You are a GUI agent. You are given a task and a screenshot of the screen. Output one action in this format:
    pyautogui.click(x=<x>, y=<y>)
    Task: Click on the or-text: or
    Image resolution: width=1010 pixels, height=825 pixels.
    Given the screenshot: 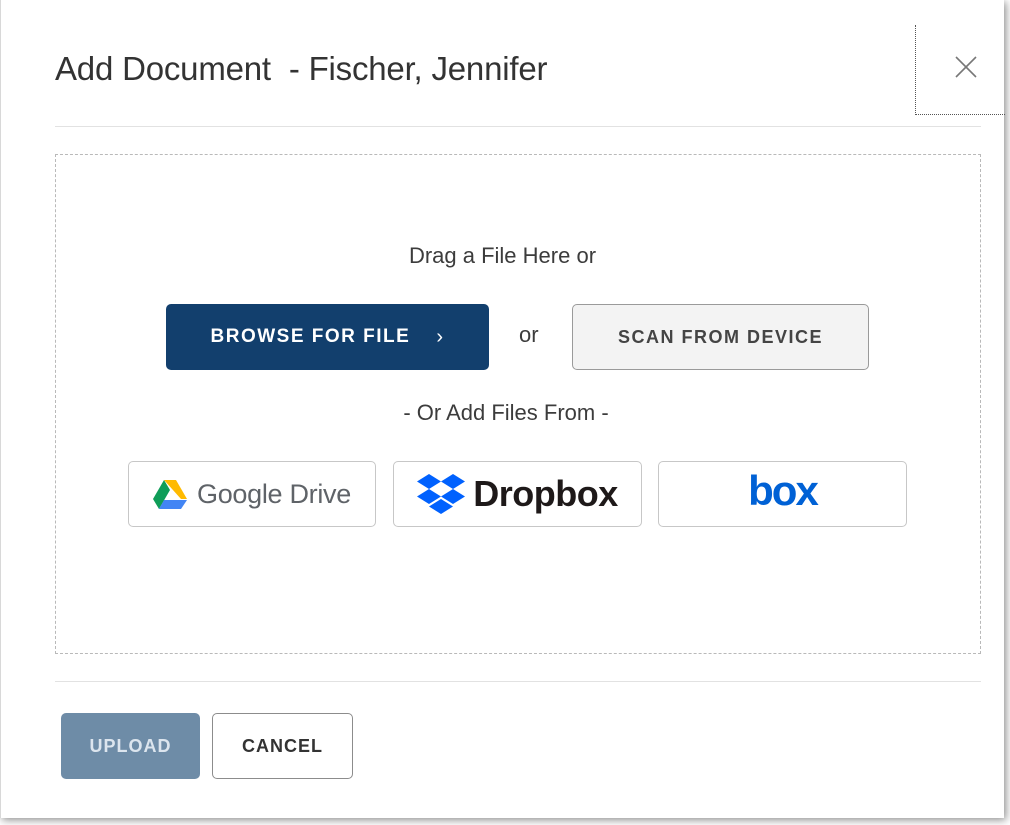 What is the action you would take?
    pyautogui.click(x=529, y=334)
    